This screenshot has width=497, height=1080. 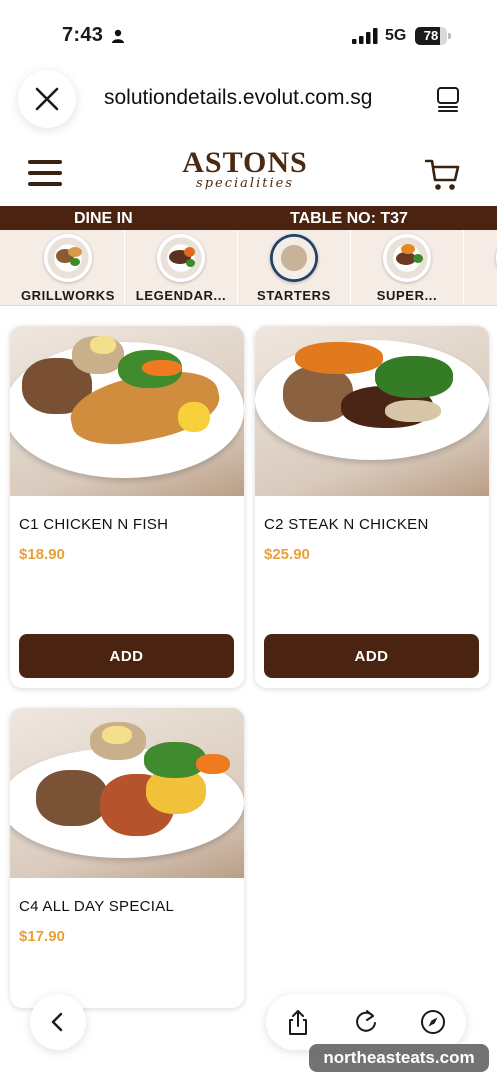 What do you see at coordinates (45, 173) in the screenshot?
I see `menu-icon` at bounding box center [45, 173].